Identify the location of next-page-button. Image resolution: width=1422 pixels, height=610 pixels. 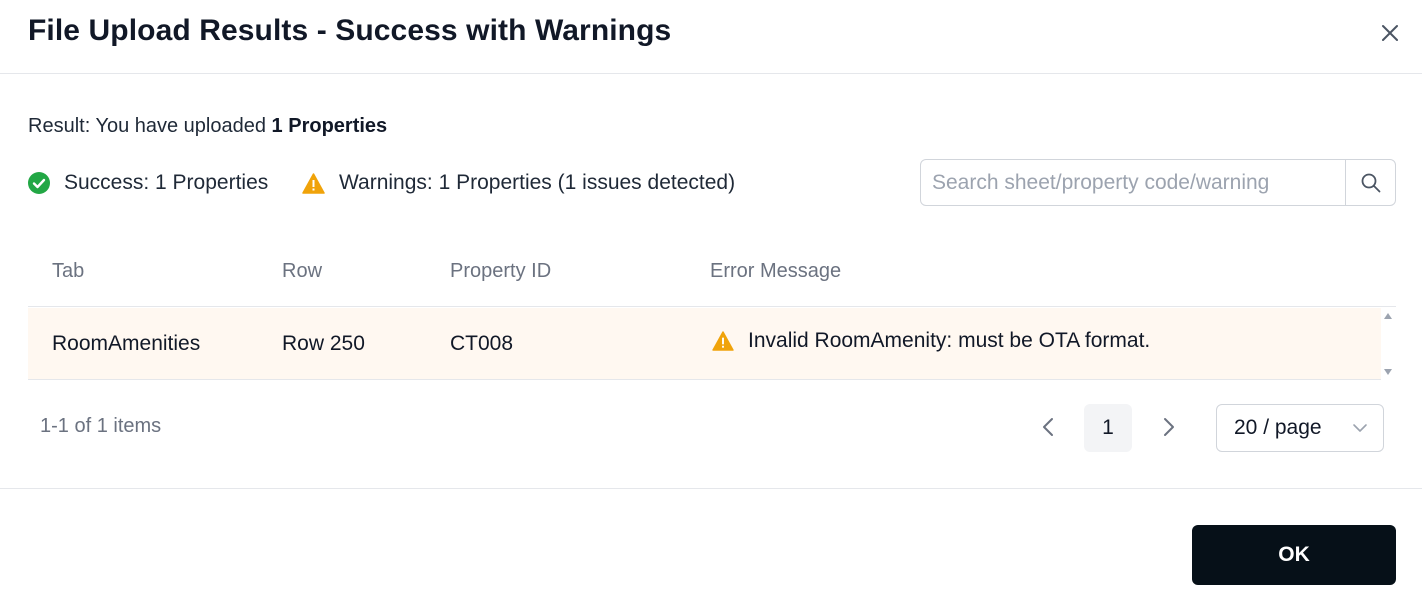
(1168, 427).